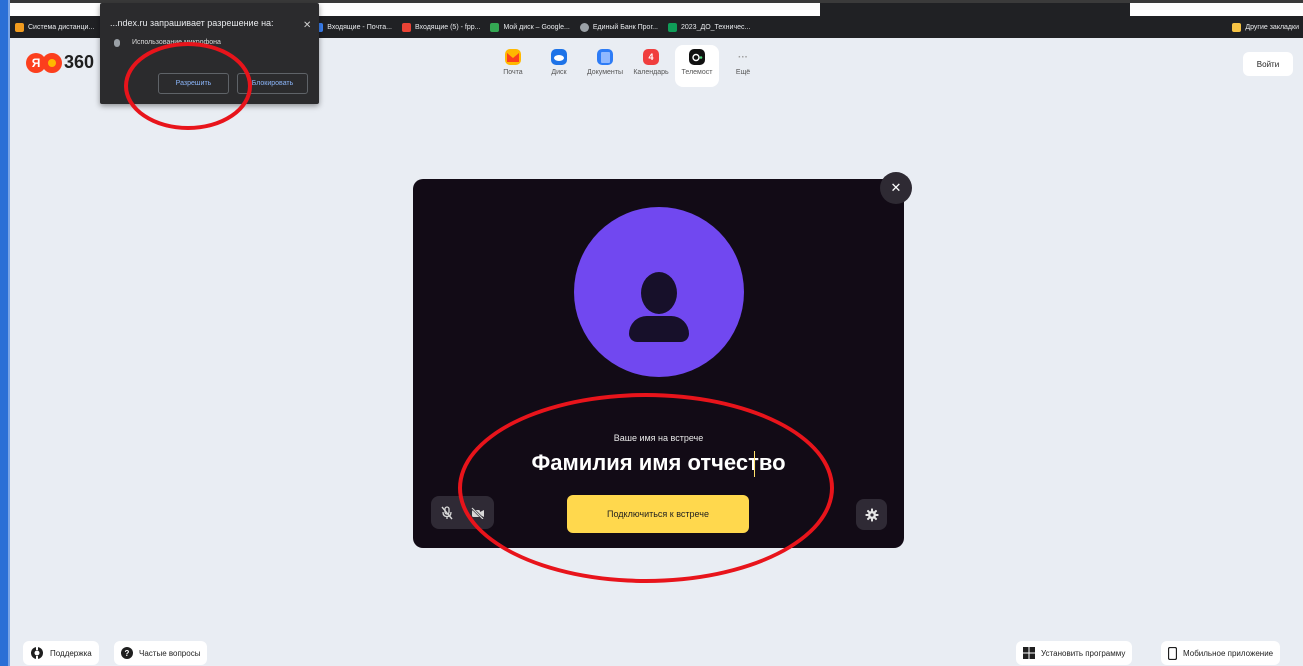 The height and width of the screenshot is (666, 1303). What do you see at coordinates (743, 66) in the screenshot?
I see `service-more: ··· Ещё` at bounding box center [743, 66].